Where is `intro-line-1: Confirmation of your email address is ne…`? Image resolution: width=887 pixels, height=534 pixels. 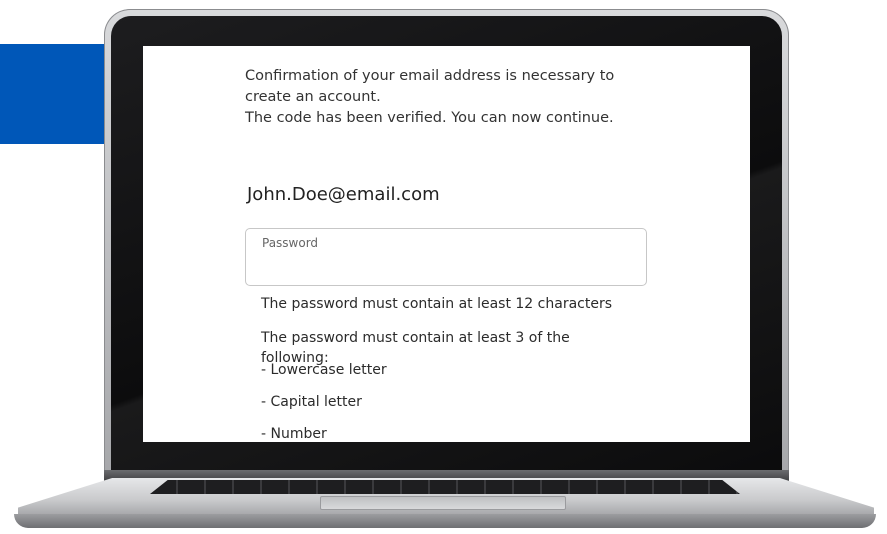 intro-line-1: Confirmation of your email address is ne… is located at coordinates (430, 76).